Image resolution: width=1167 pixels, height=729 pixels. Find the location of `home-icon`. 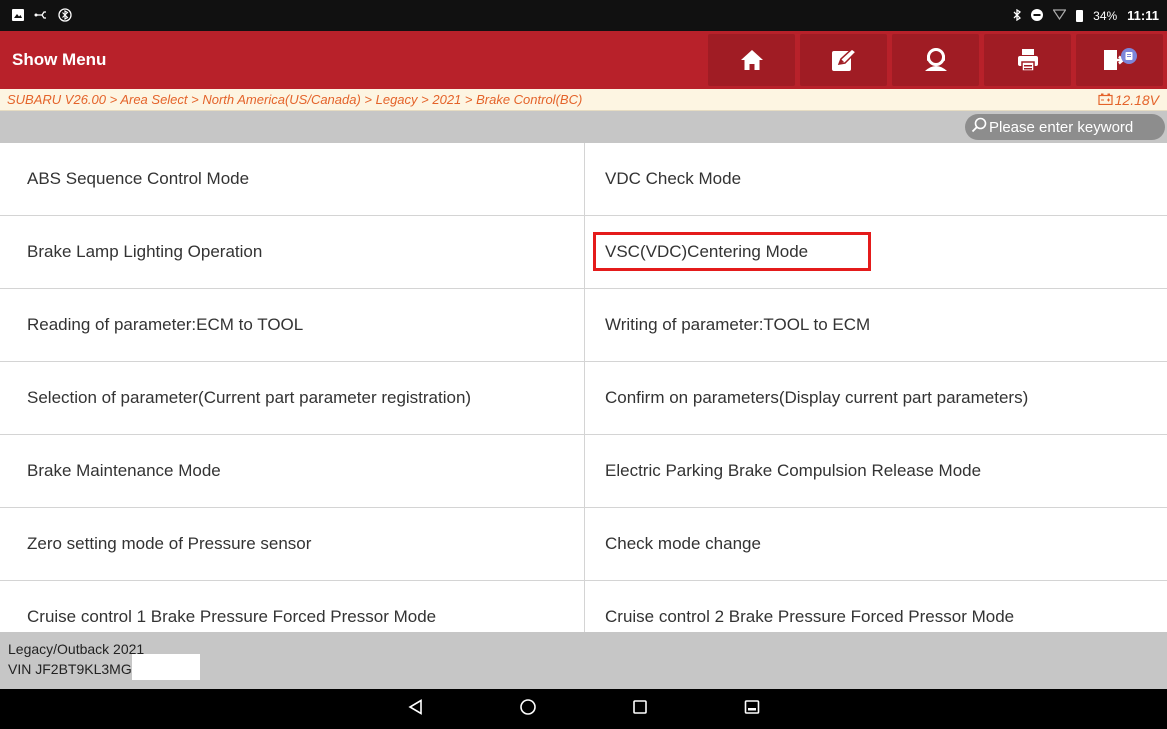

home-icon is located at coordinates (752, 60).